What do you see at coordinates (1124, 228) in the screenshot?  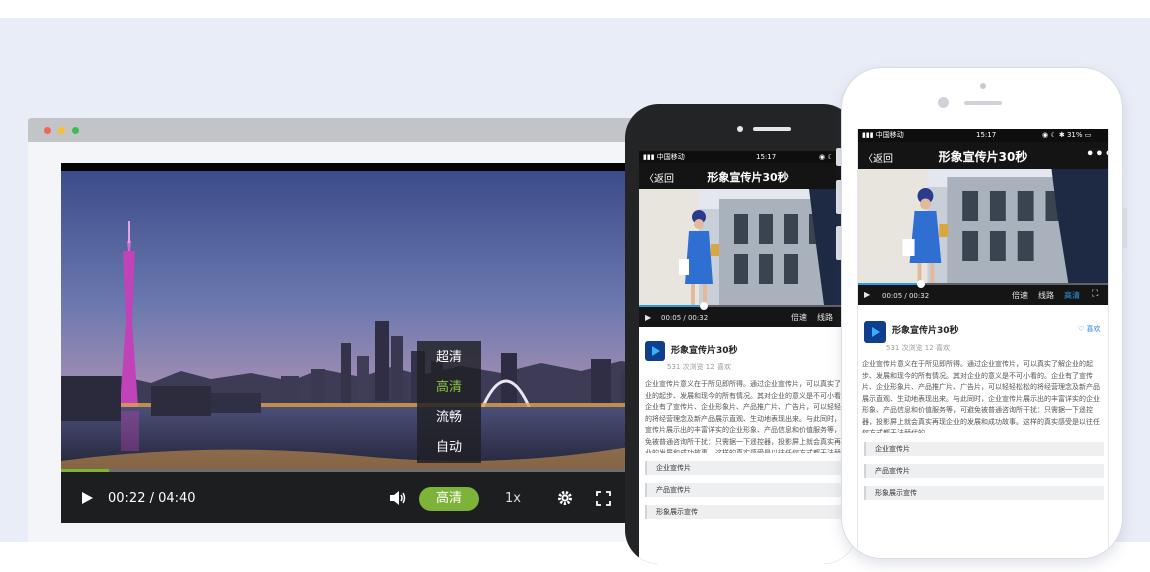 I see `phone-power-button` at bounding box center [1124, 228].